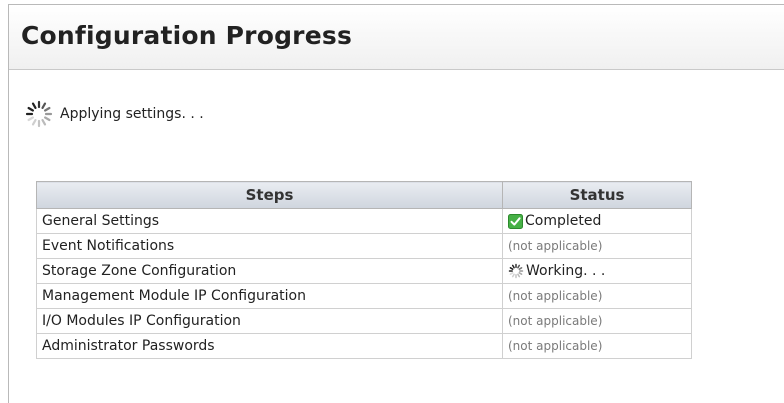  What do you see at coordinates (269, 221) in the screenshot?
I see `step-name: General Settings` at bounding box center [269, 221].